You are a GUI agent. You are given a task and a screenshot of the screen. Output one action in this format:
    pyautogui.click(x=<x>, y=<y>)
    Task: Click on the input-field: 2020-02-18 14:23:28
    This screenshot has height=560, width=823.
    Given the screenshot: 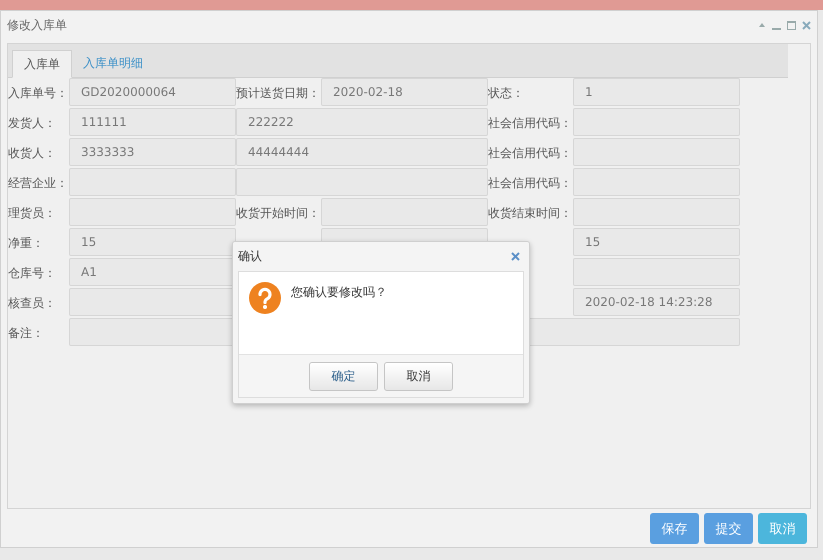 What is the action you would take?
    pyautogui.click(x=656, y=302)
    